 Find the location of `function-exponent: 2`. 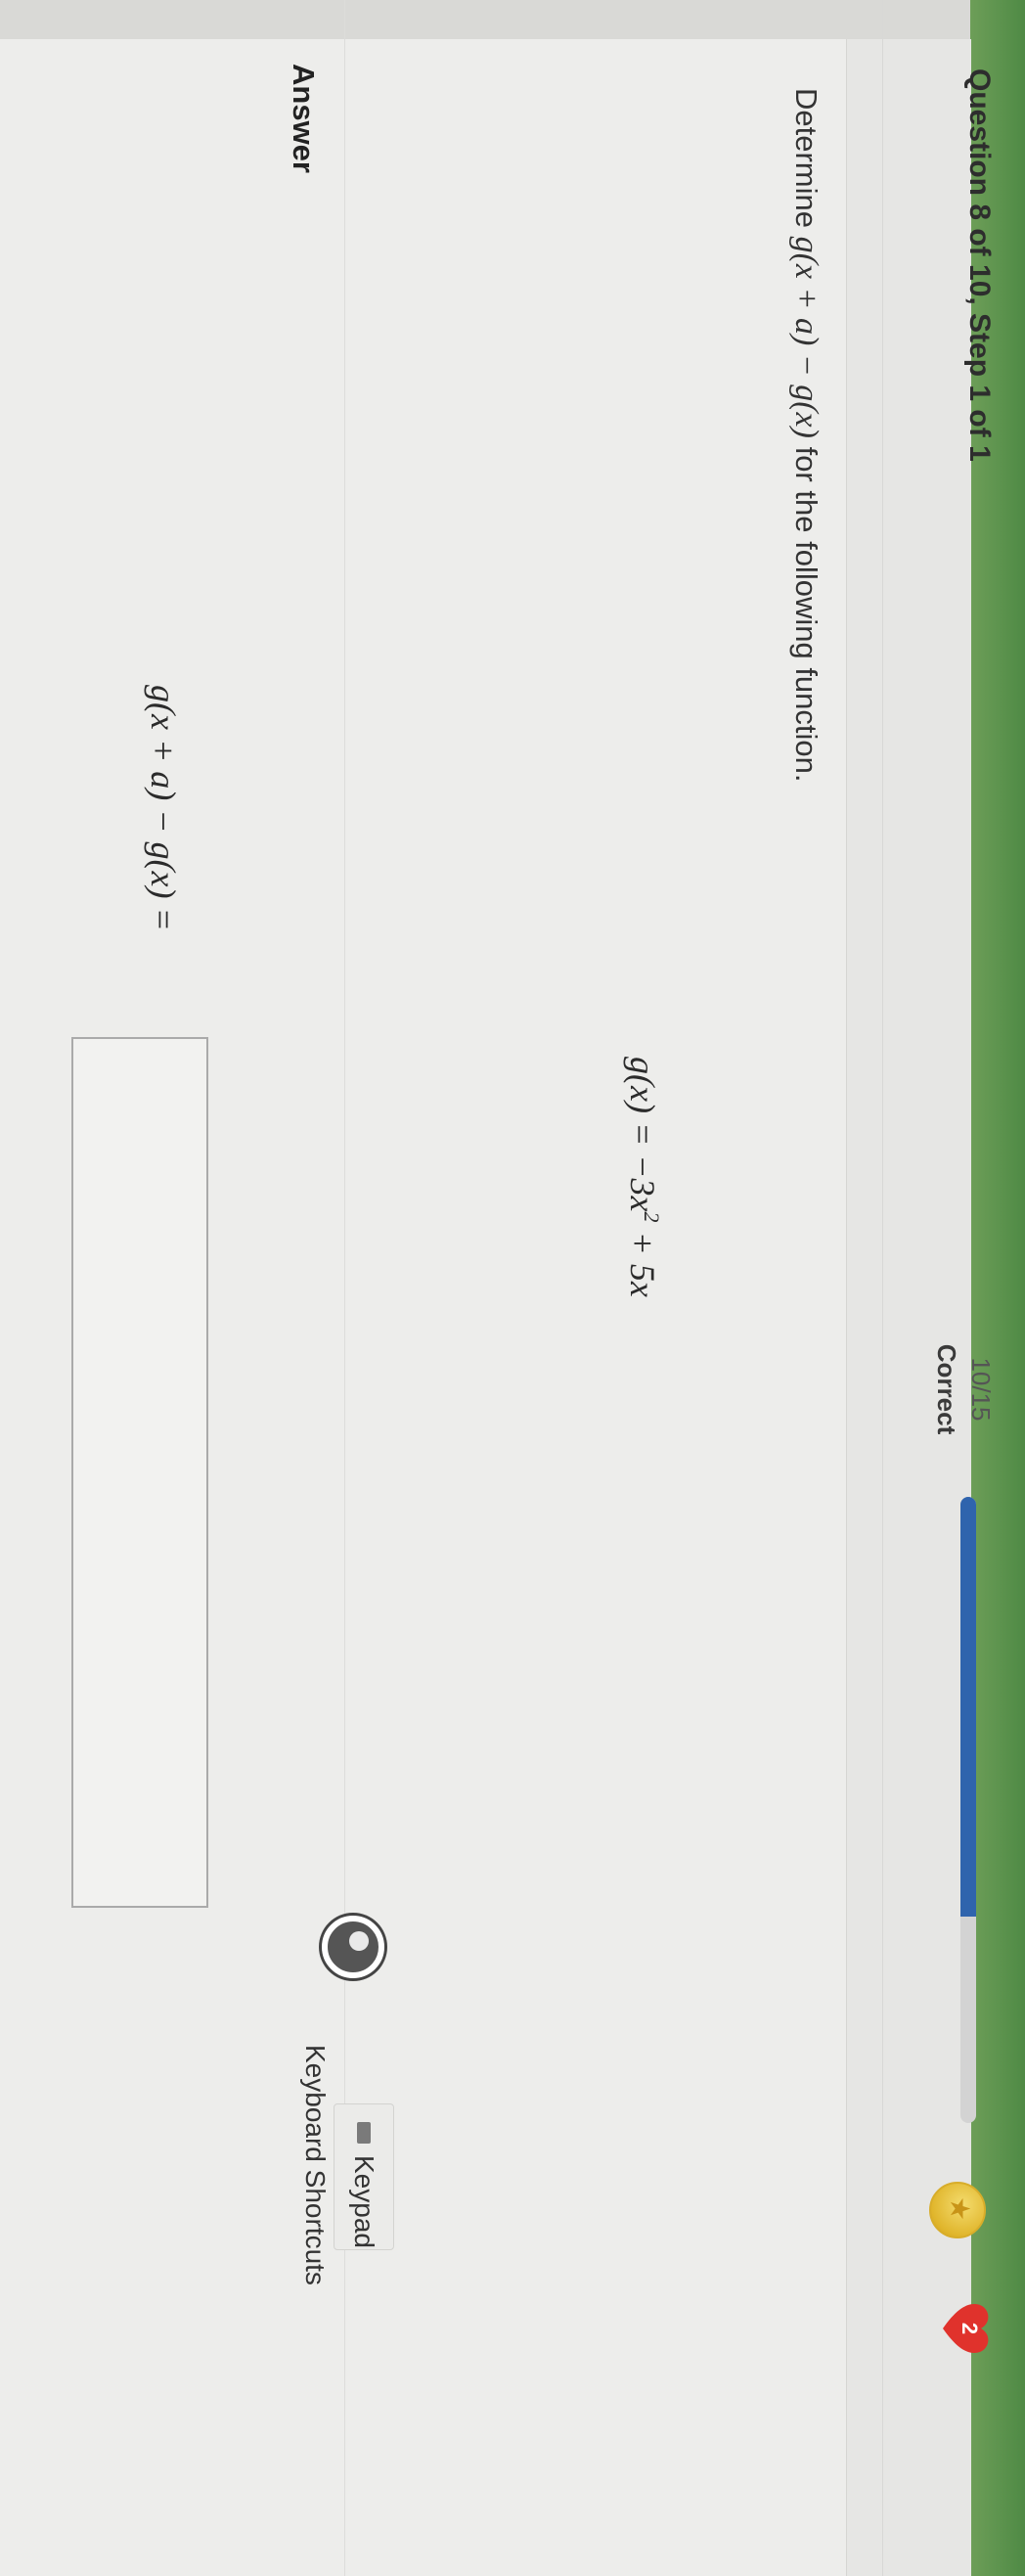

function-exponent: 2 is located at coordinates (652, 1217).